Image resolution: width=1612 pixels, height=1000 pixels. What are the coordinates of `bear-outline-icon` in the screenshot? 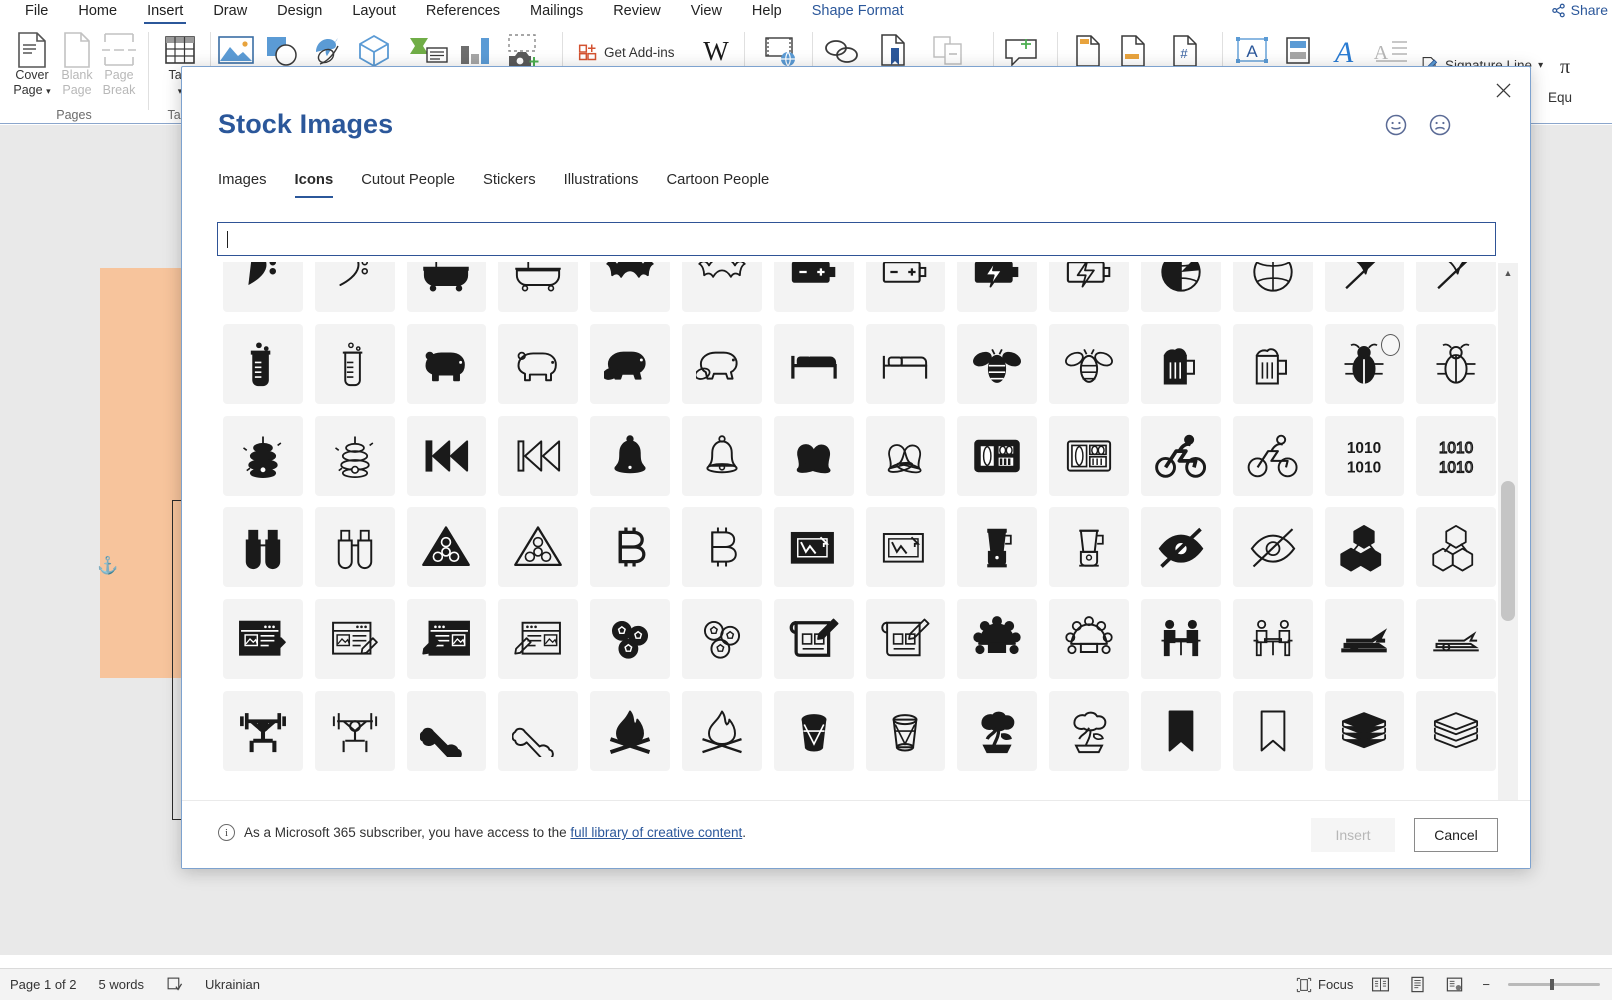 It's located at (538, 363).